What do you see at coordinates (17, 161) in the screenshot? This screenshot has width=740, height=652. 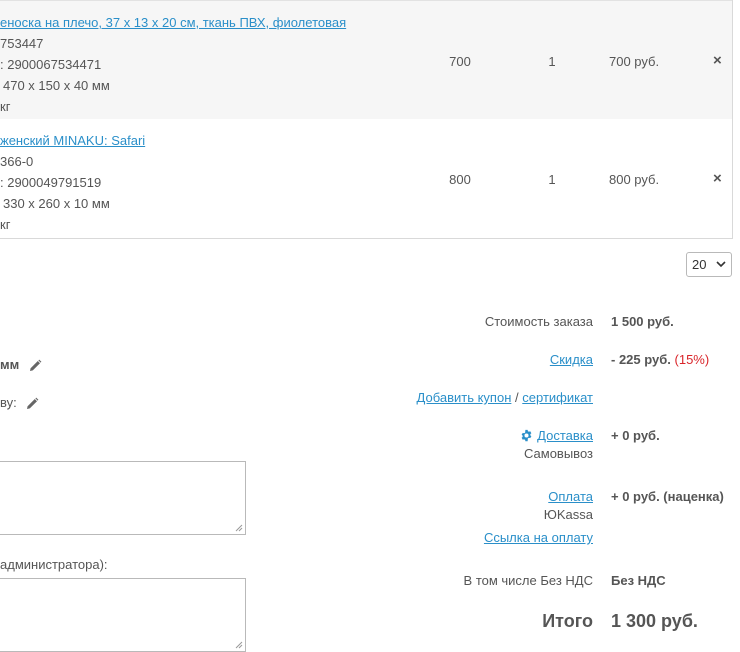 I see `product-article: 366-0` at bounding box center [17, 161].